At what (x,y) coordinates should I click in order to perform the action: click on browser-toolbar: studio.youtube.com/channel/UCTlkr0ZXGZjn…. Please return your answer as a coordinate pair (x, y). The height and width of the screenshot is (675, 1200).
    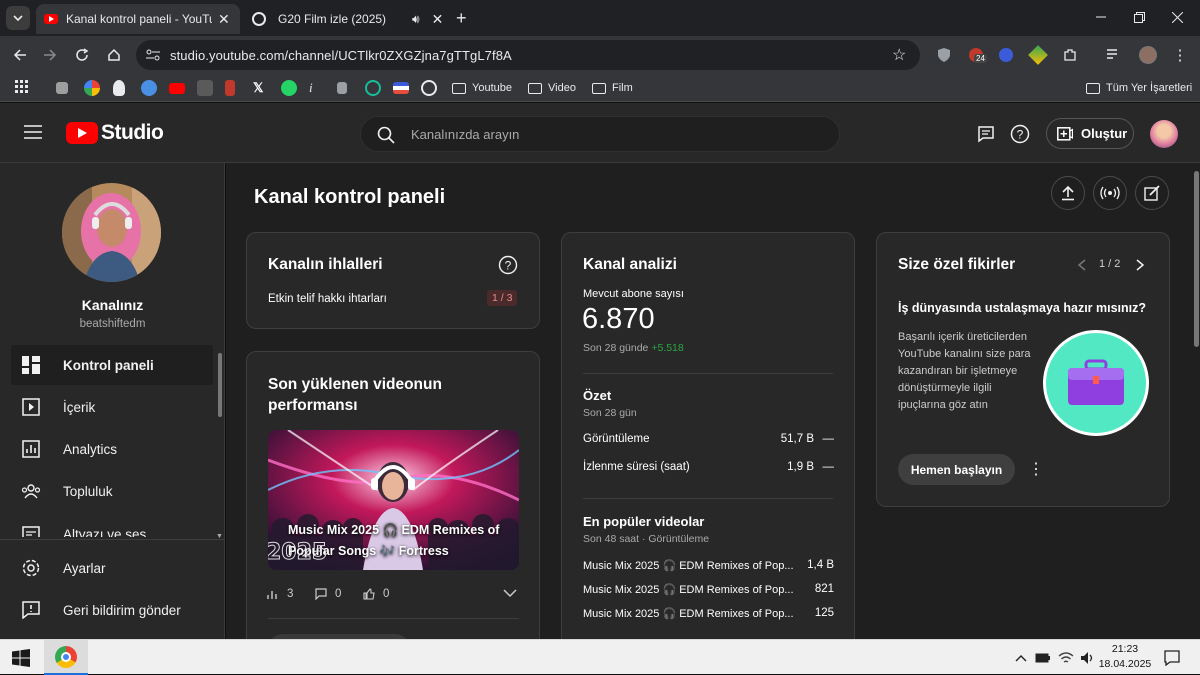
    Looking at the image, I should click on (600, 55).